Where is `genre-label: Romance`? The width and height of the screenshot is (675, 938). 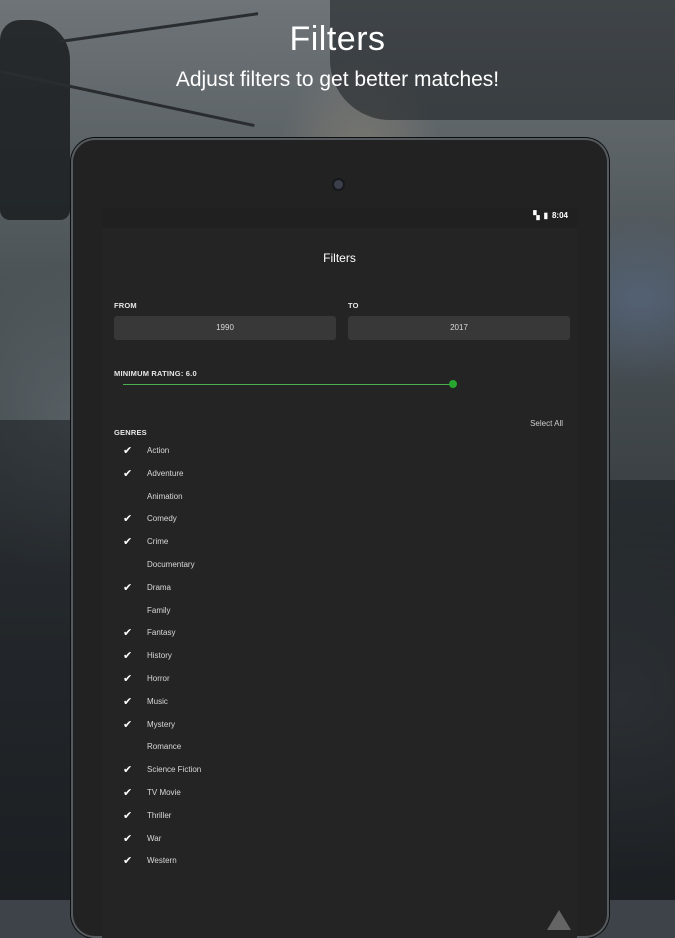
genre-label: Romance is located at coordinates (164, 747).